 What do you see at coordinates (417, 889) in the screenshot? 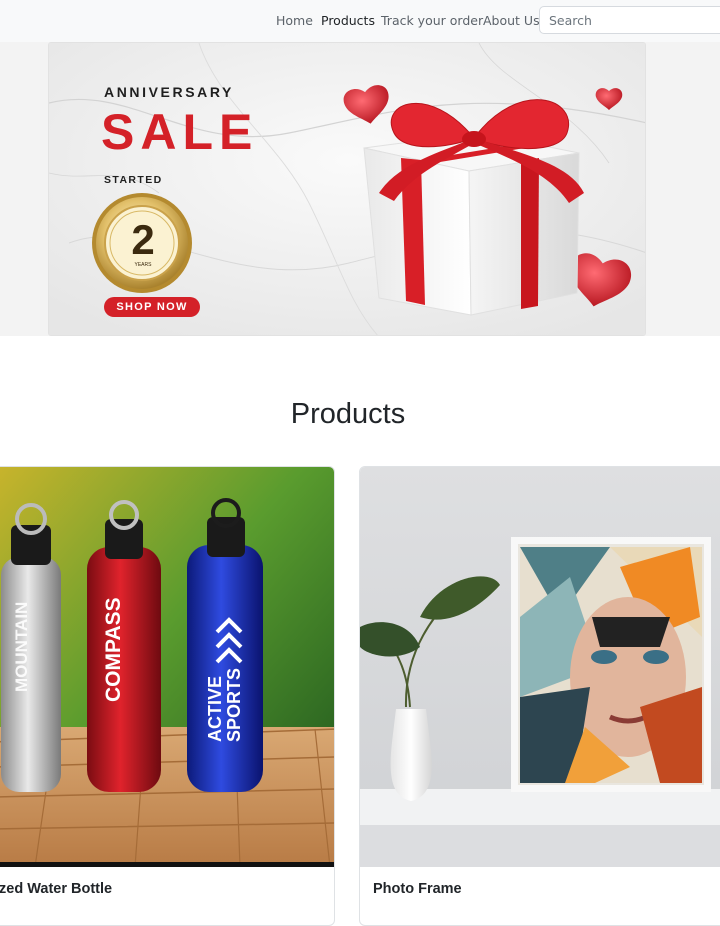
I see `product-title: Photo Frame` at bounding box center [417, 889].